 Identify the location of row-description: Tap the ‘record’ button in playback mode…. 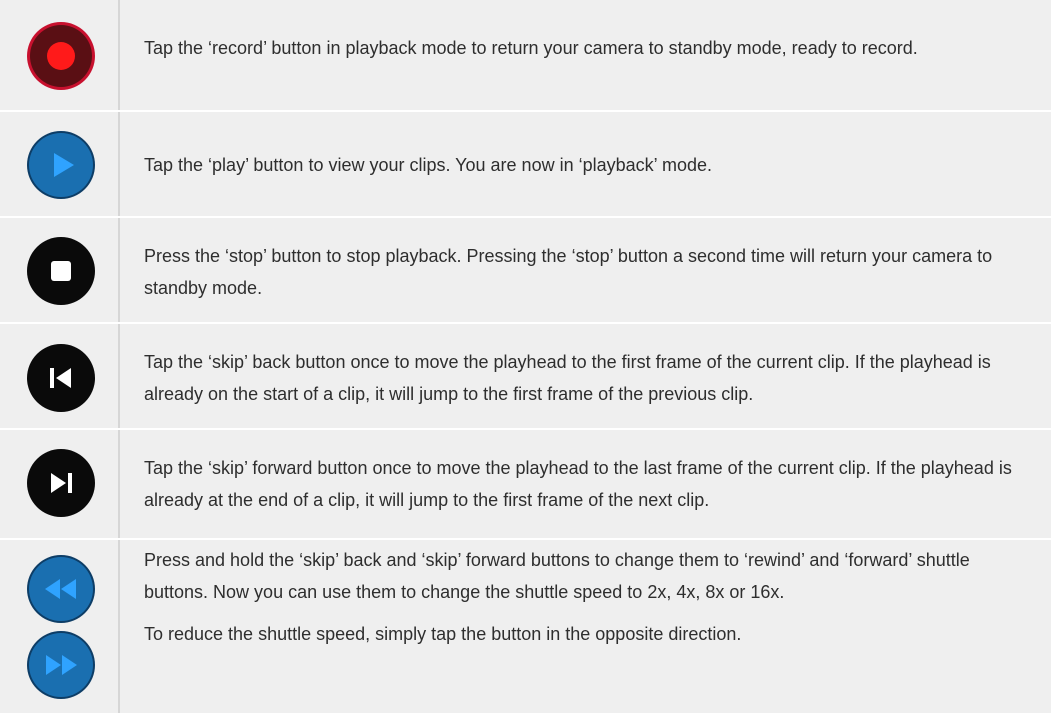
(590, 48).